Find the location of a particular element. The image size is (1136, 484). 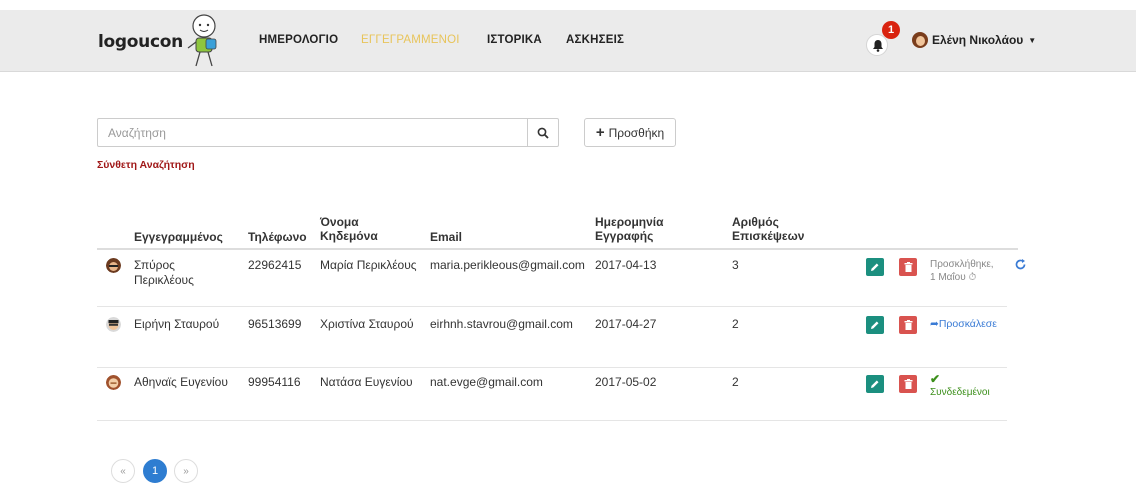

search-box is located at coordinates (328, 132).